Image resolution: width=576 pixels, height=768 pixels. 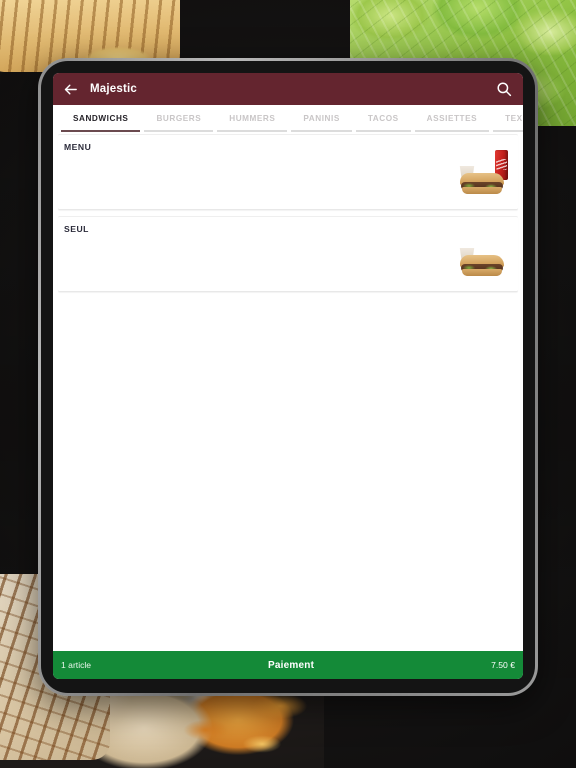 I want to click on tab-tacos: TACOS, so click(x=383, y=118).